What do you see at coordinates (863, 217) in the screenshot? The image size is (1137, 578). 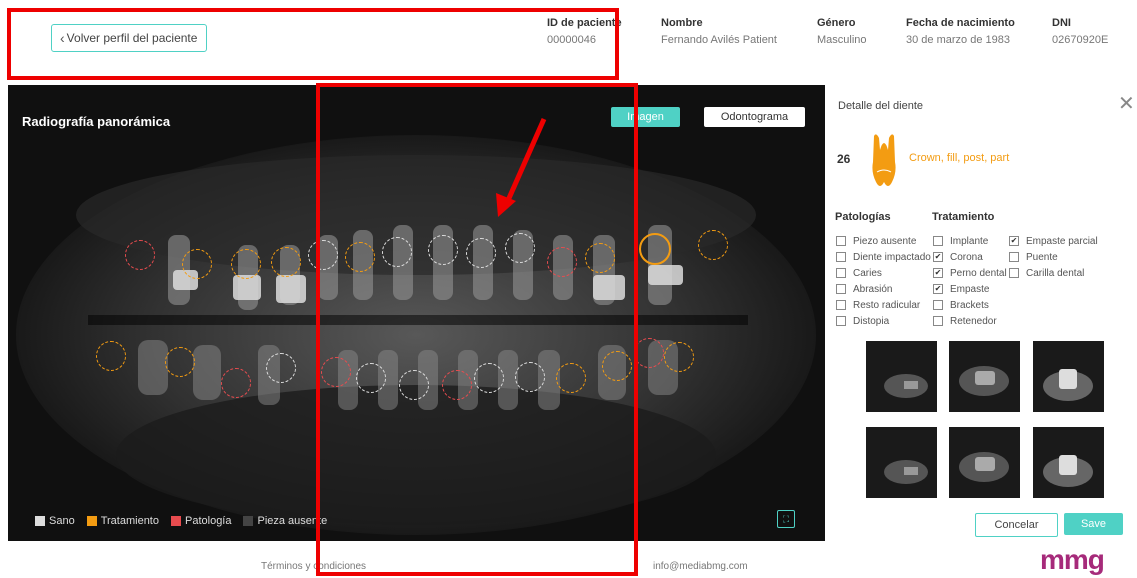 I see `pathologies-title: Patologías` at bounding box center [863, 217].